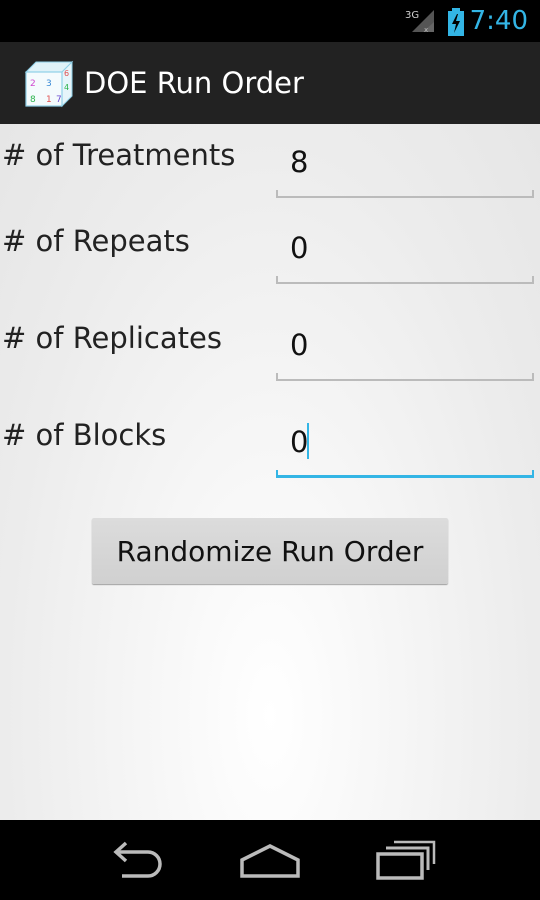 The width and height of the screenshot is (540, 900). Describe the element at coordinates (270, 551) in the screenshot. I see `randomize-run-order-button: Randomize Run Order` at that location.